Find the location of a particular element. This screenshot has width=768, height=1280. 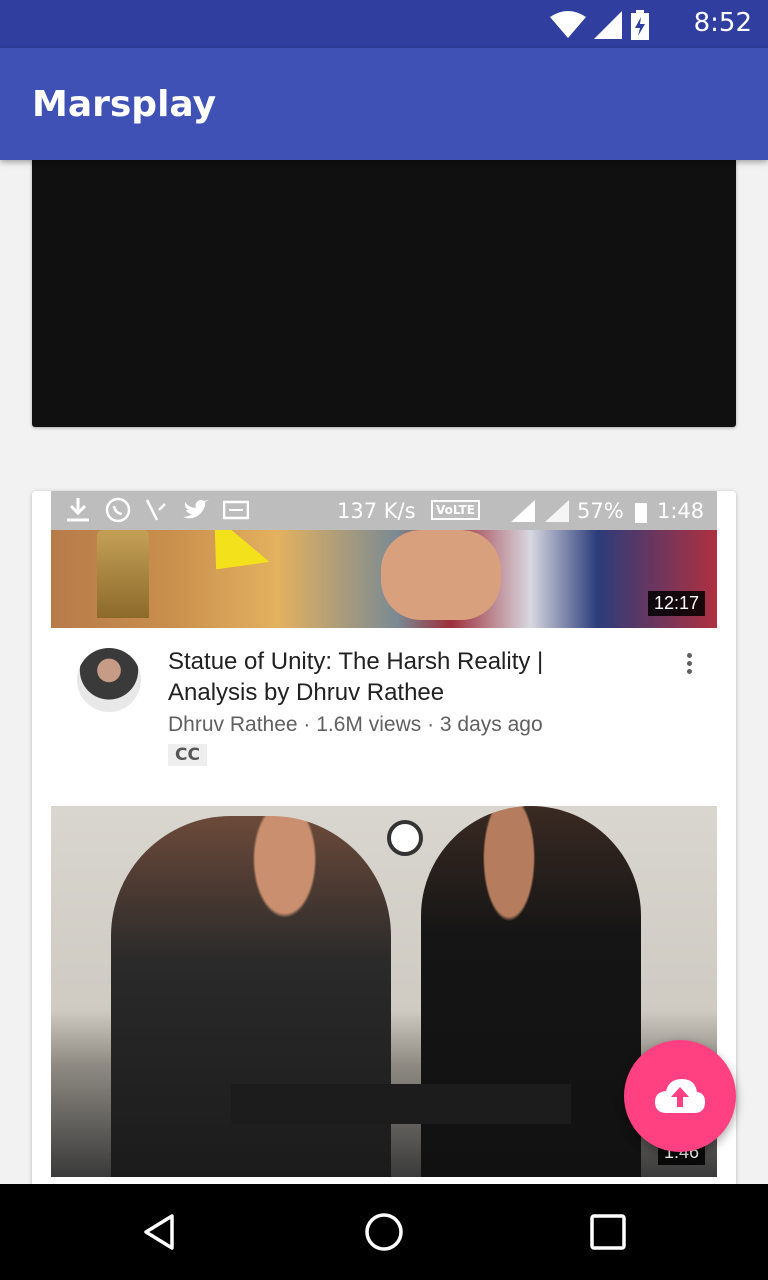

navigation-bar is located at coordinates (384, 1232).